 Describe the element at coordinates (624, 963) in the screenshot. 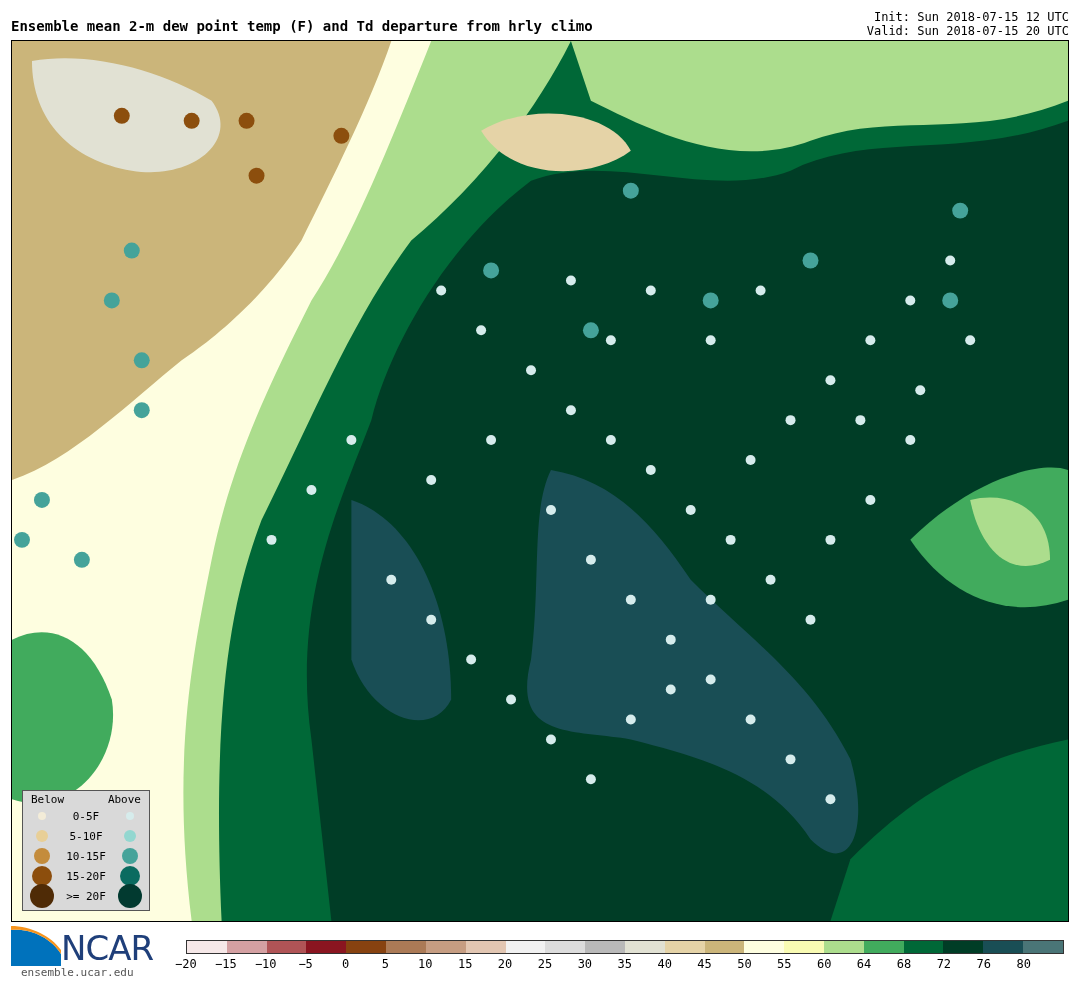

I see `colorbar-tick-label: 35` at that location.